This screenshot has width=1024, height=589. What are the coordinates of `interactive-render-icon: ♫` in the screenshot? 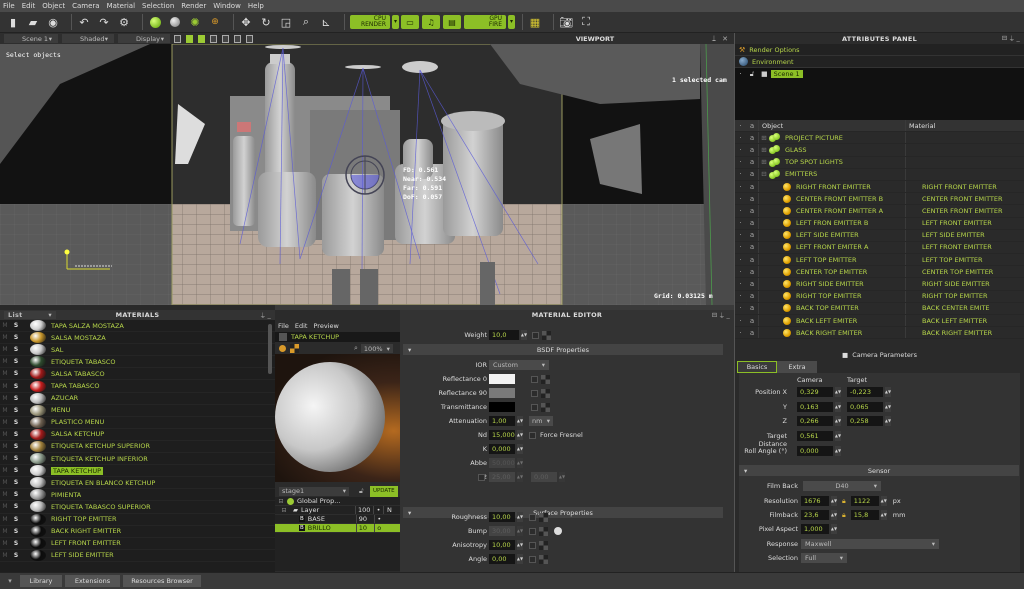 It's located at (431, 22).